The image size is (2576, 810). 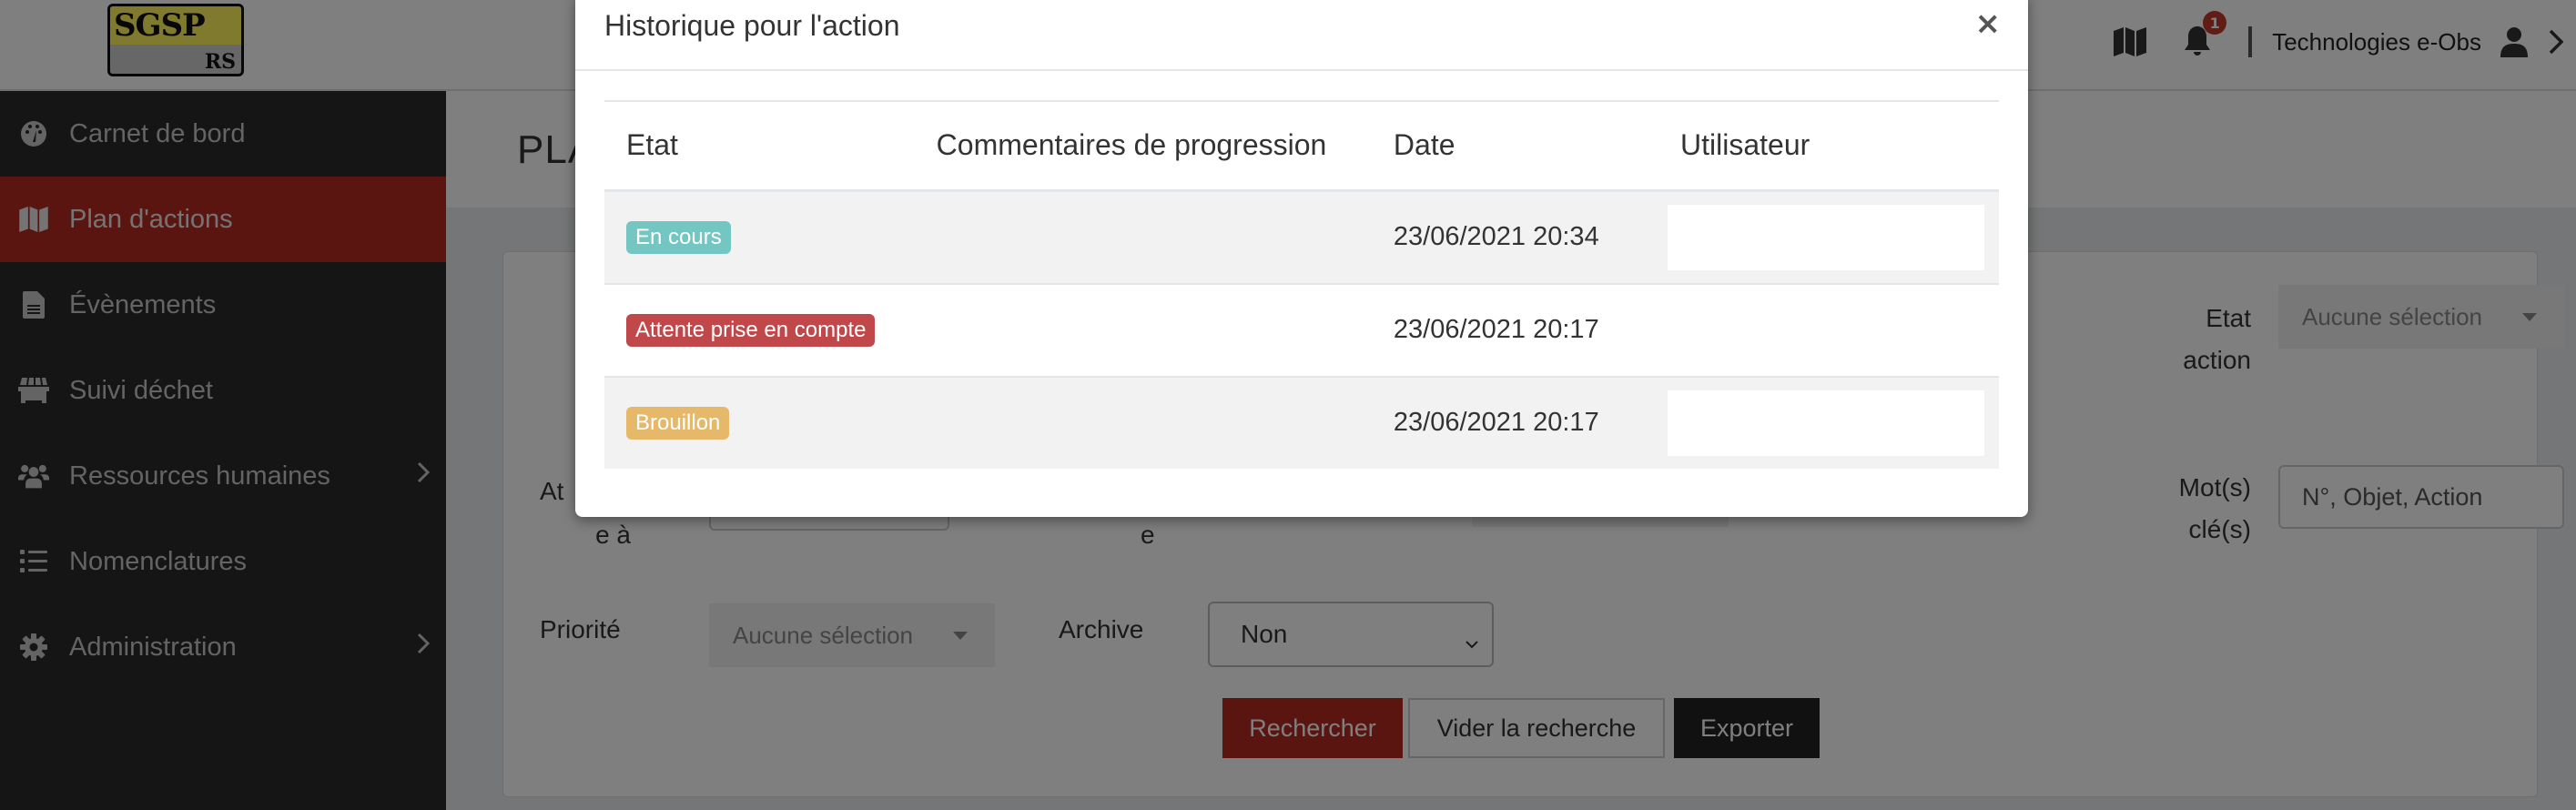 What do you see at coordinates (1514, 146) in the screenshot?
I see `column-header-date: Date` at bounding box center [1514, 146].